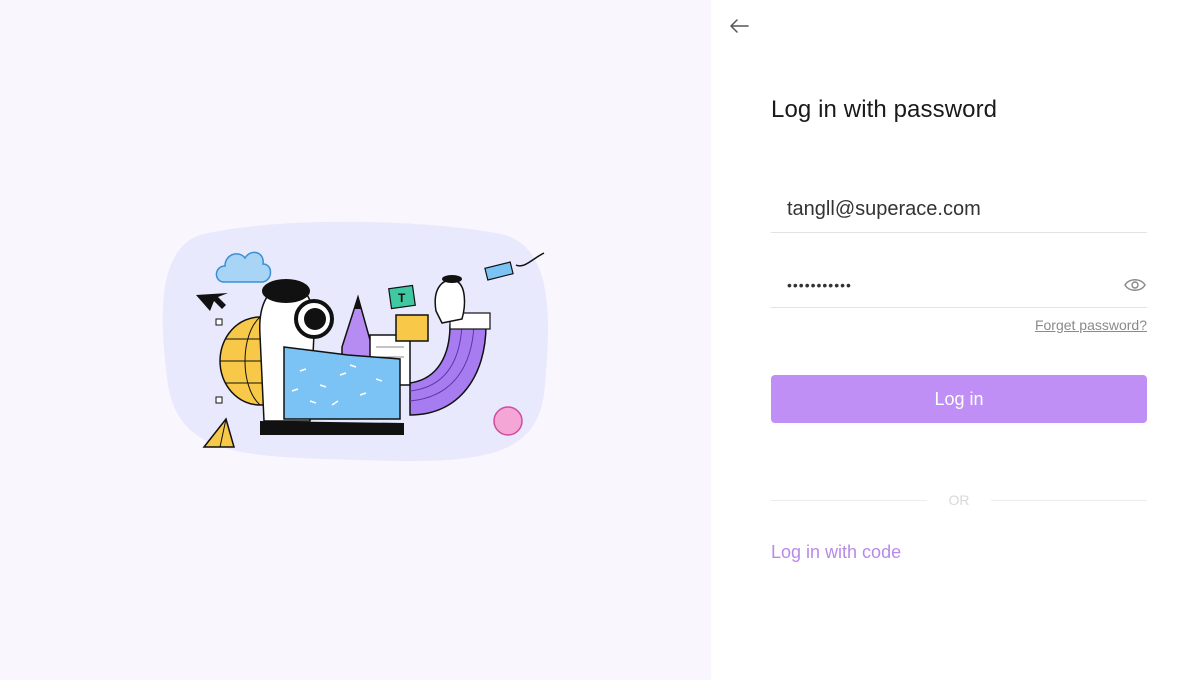 The image size is (1203, 680). Describe the element at coordinates (959, 399) in the screenshot. I see `login-button: Log in` at that location.